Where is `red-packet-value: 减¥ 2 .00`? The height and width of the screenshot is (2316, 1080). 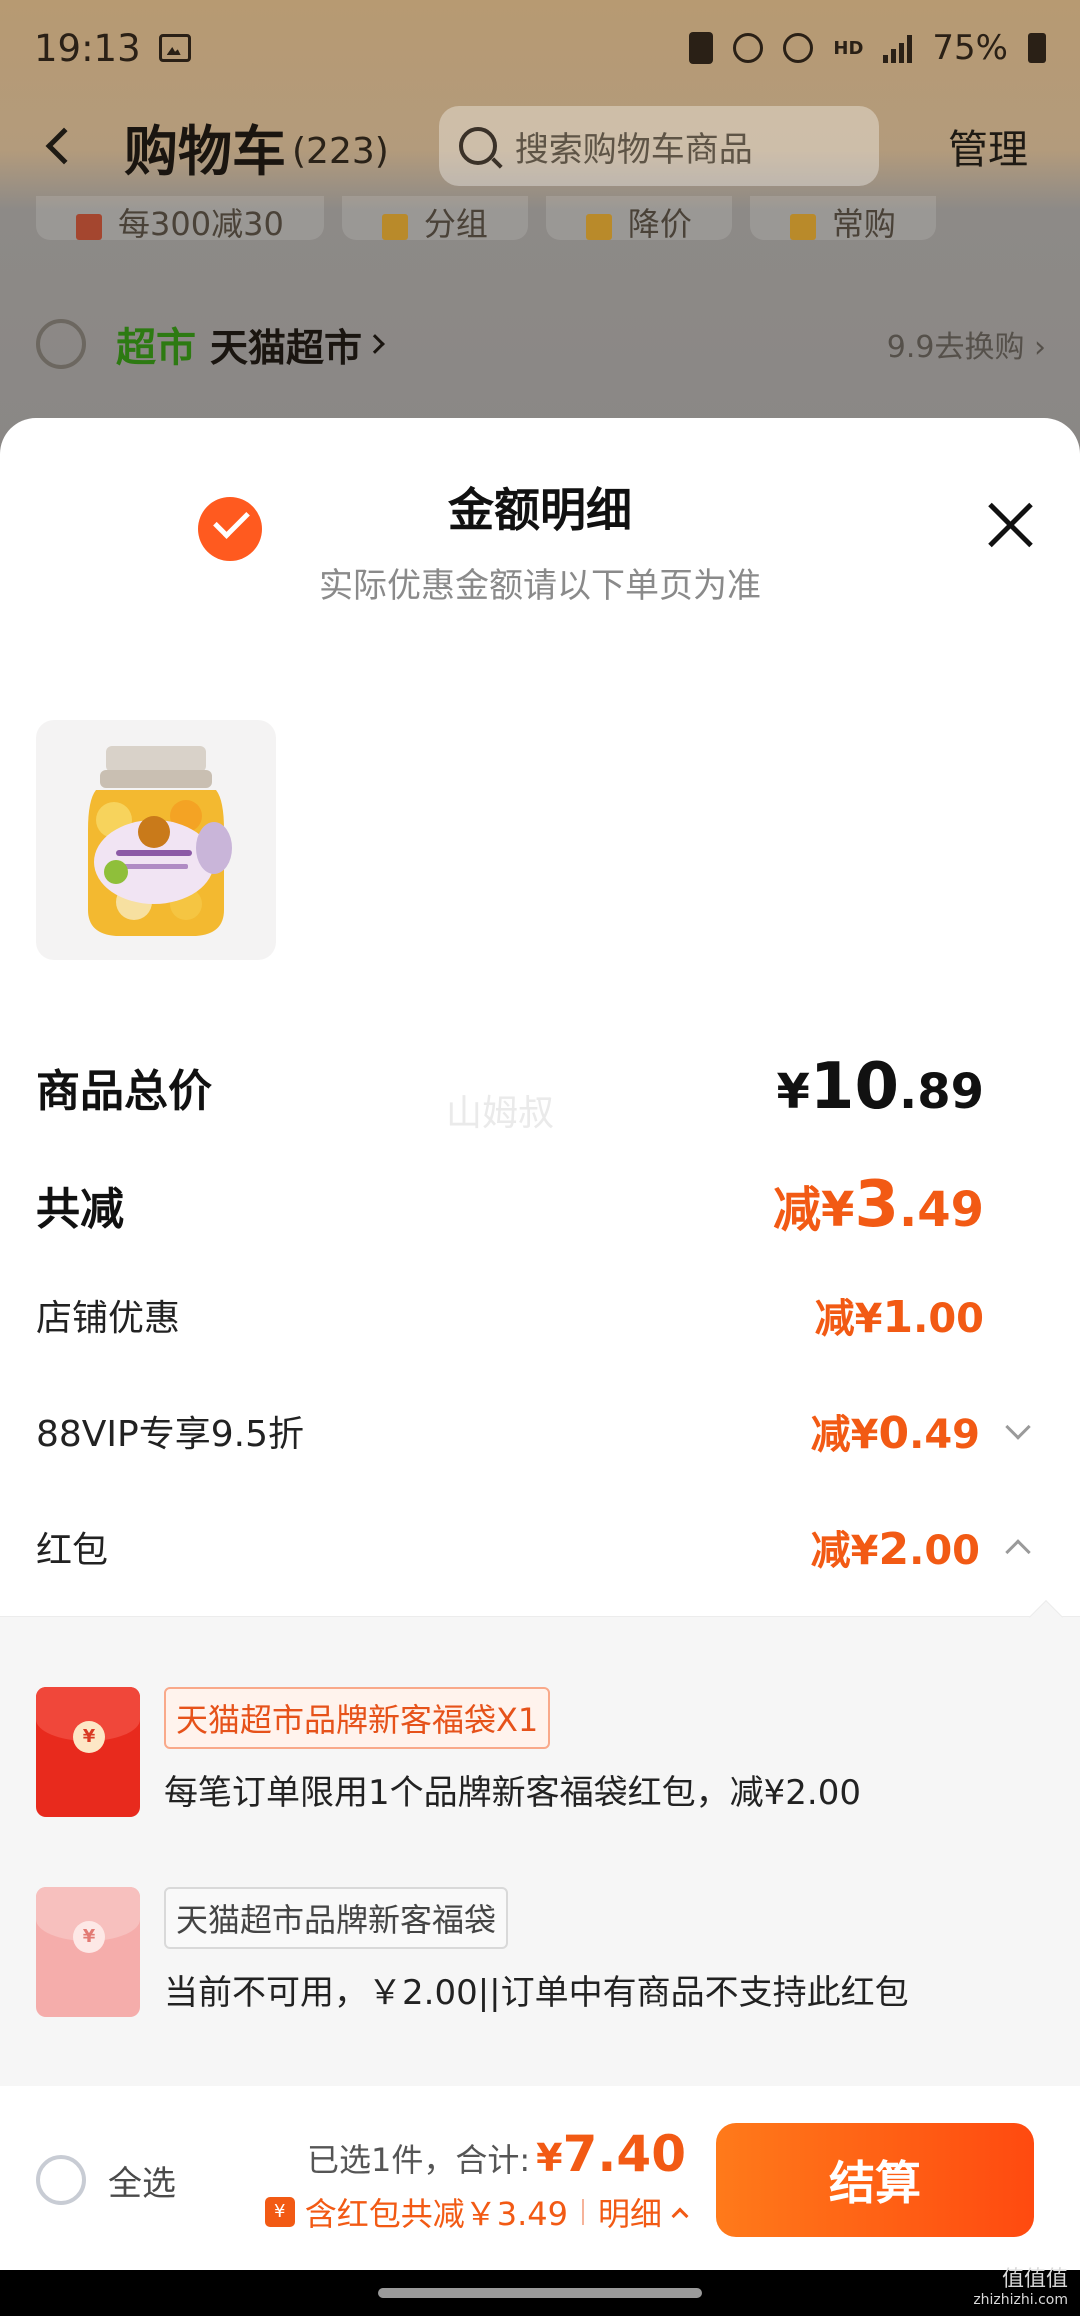
red-packet-value: 减¥ 2 .00 is located at coordinates (895, 1549).